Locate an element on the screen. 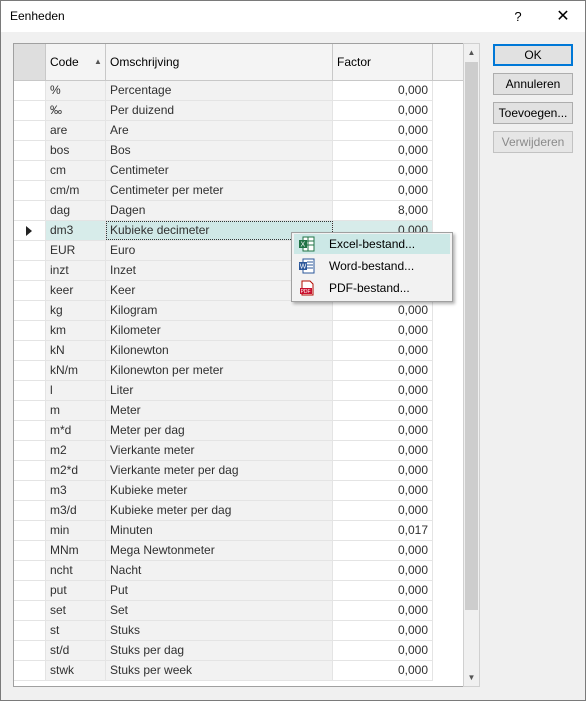 This screenshot has width=586, height=701. cell-code: m2*d is located at coordinates (76, 470).